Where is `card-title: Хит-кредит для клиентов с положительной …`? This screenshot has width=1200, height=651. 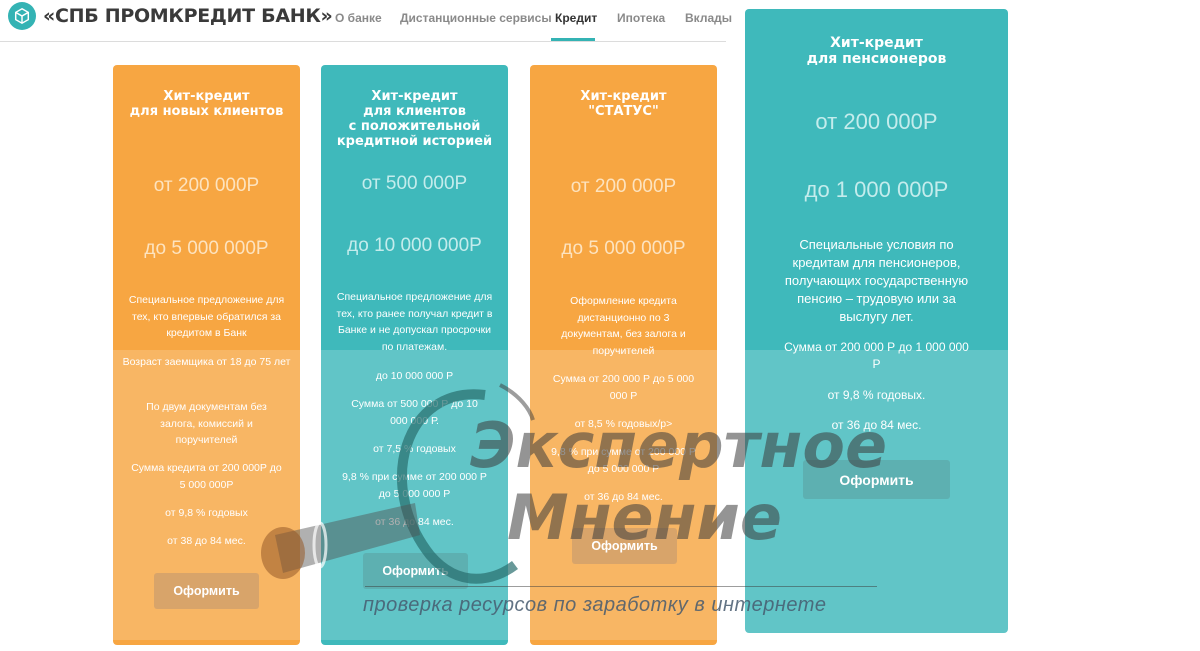
card-title: Хит-кредит для клиентов с положительной … is located at coordinates (414, 119).